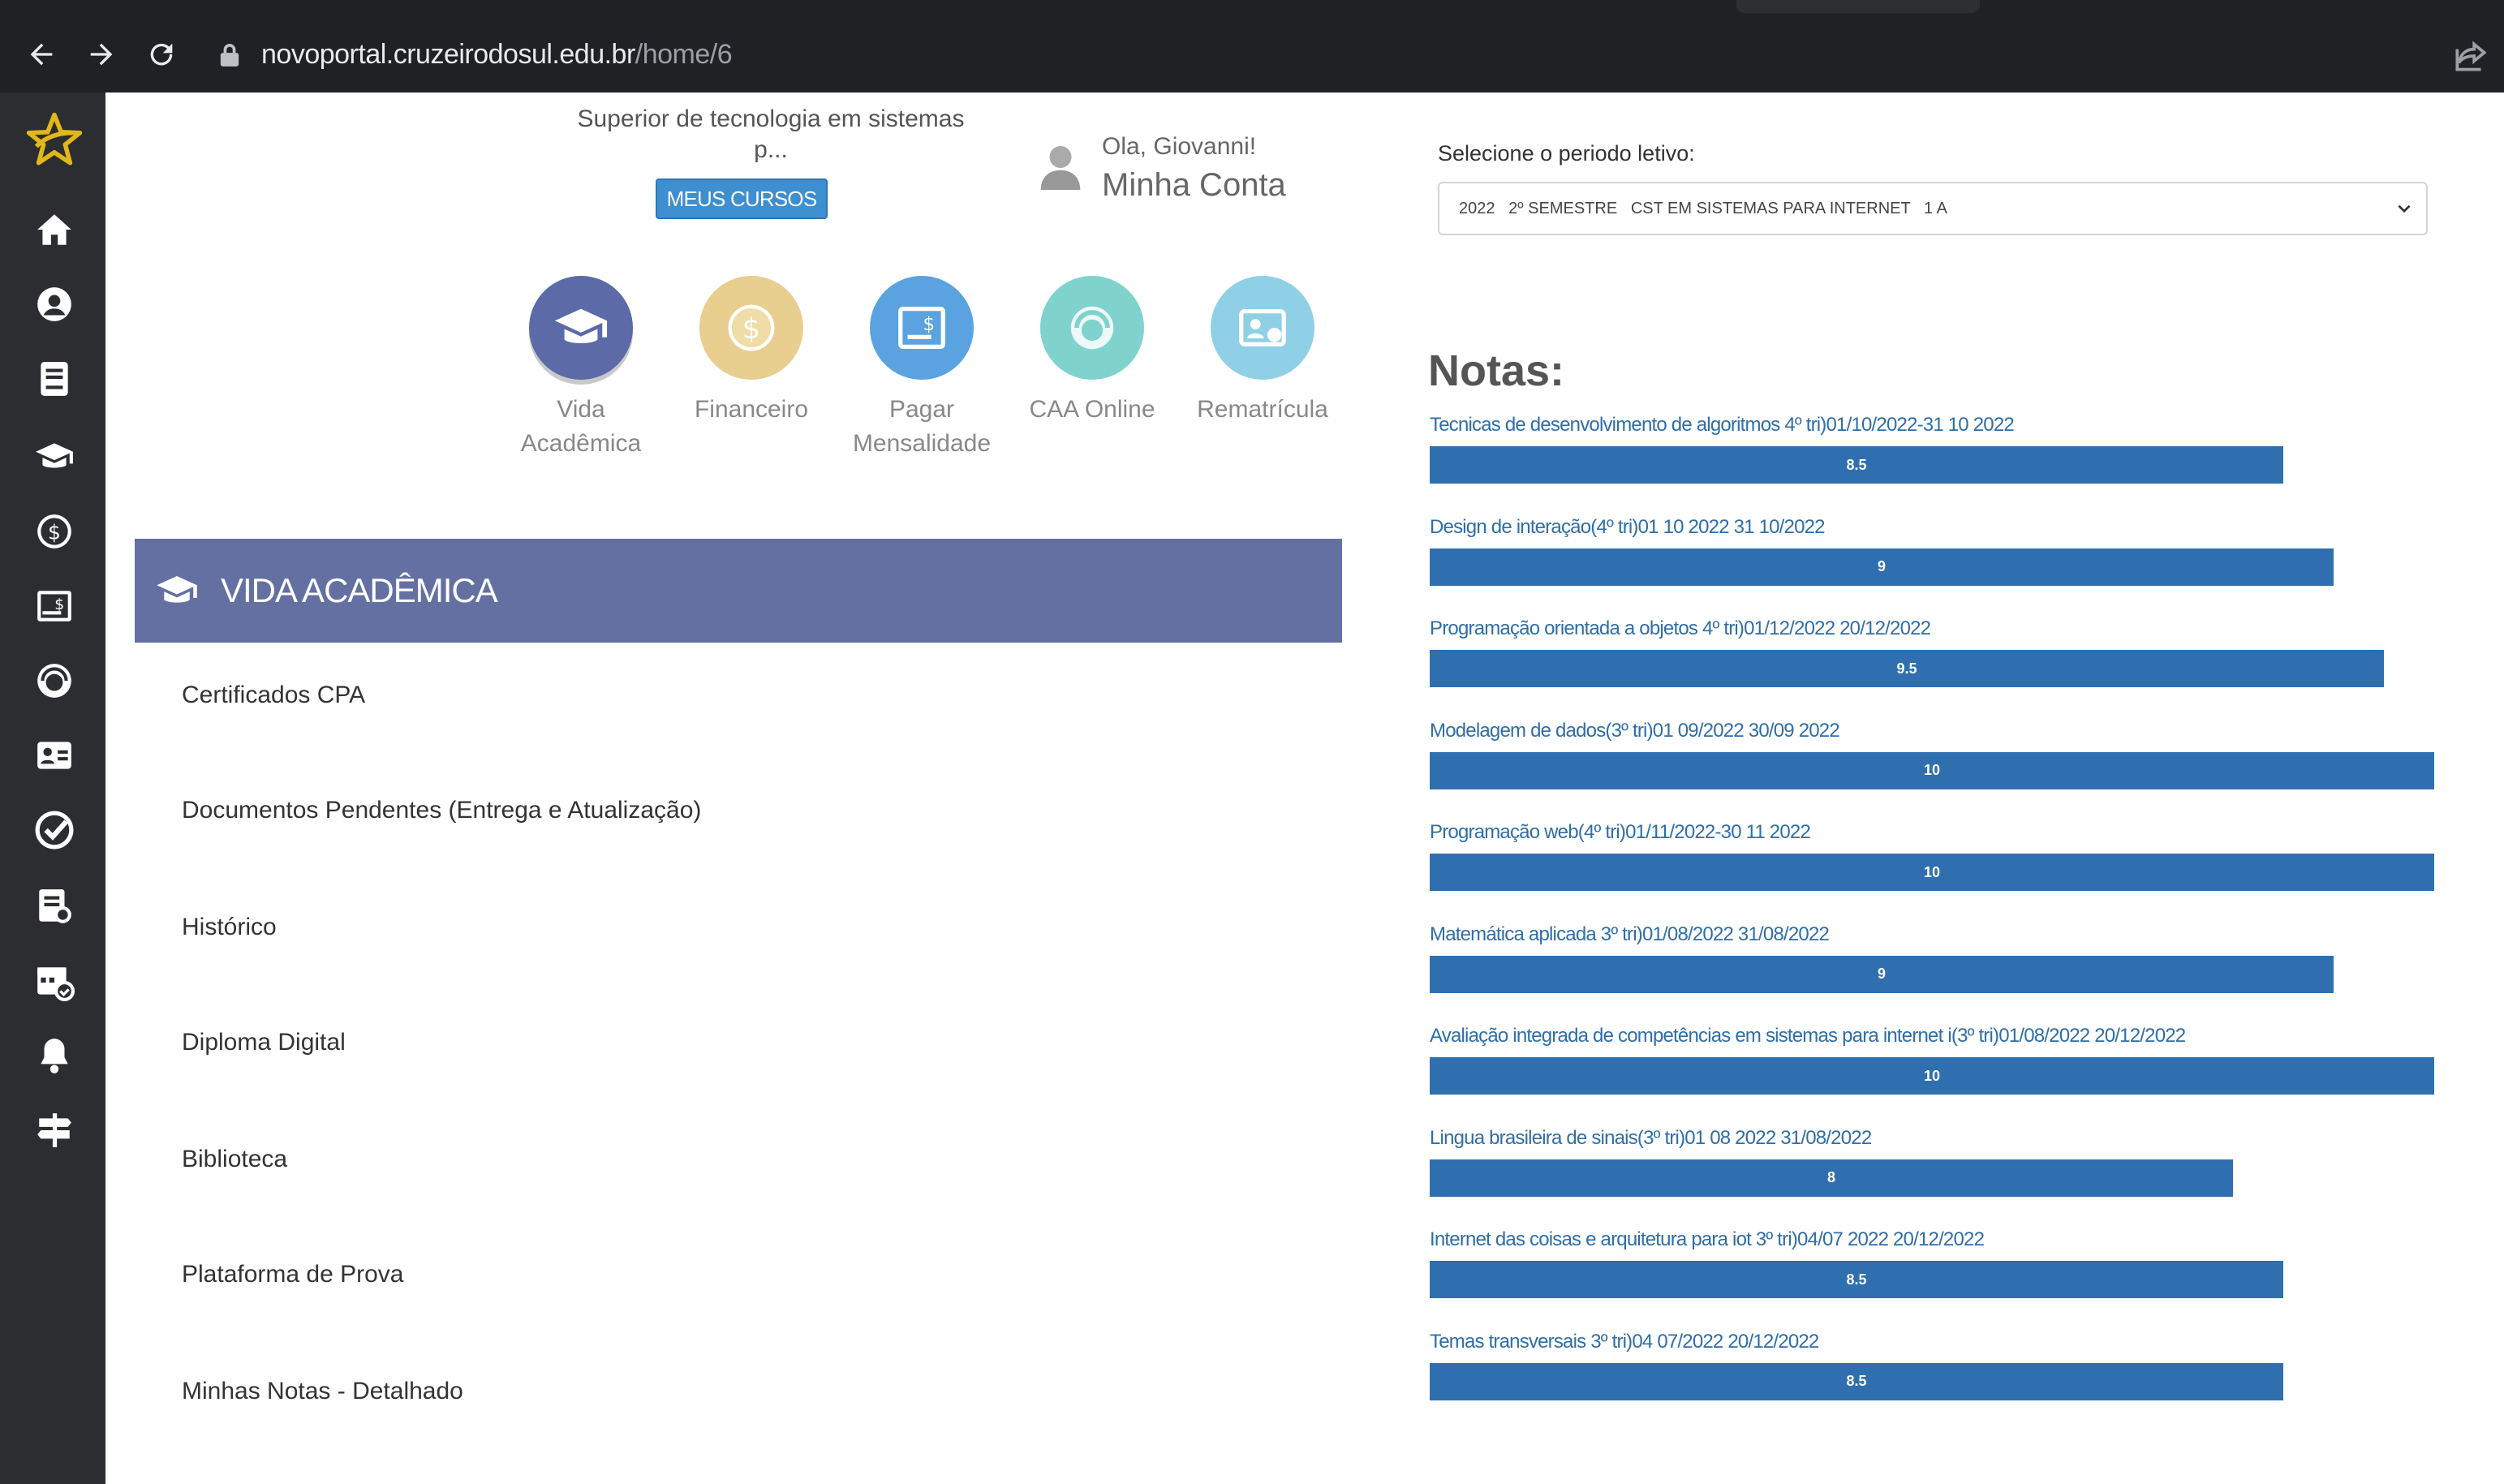 The height and width of the screenshot is (1484, 2504). I want to click on book-icon, so click(54, 379).